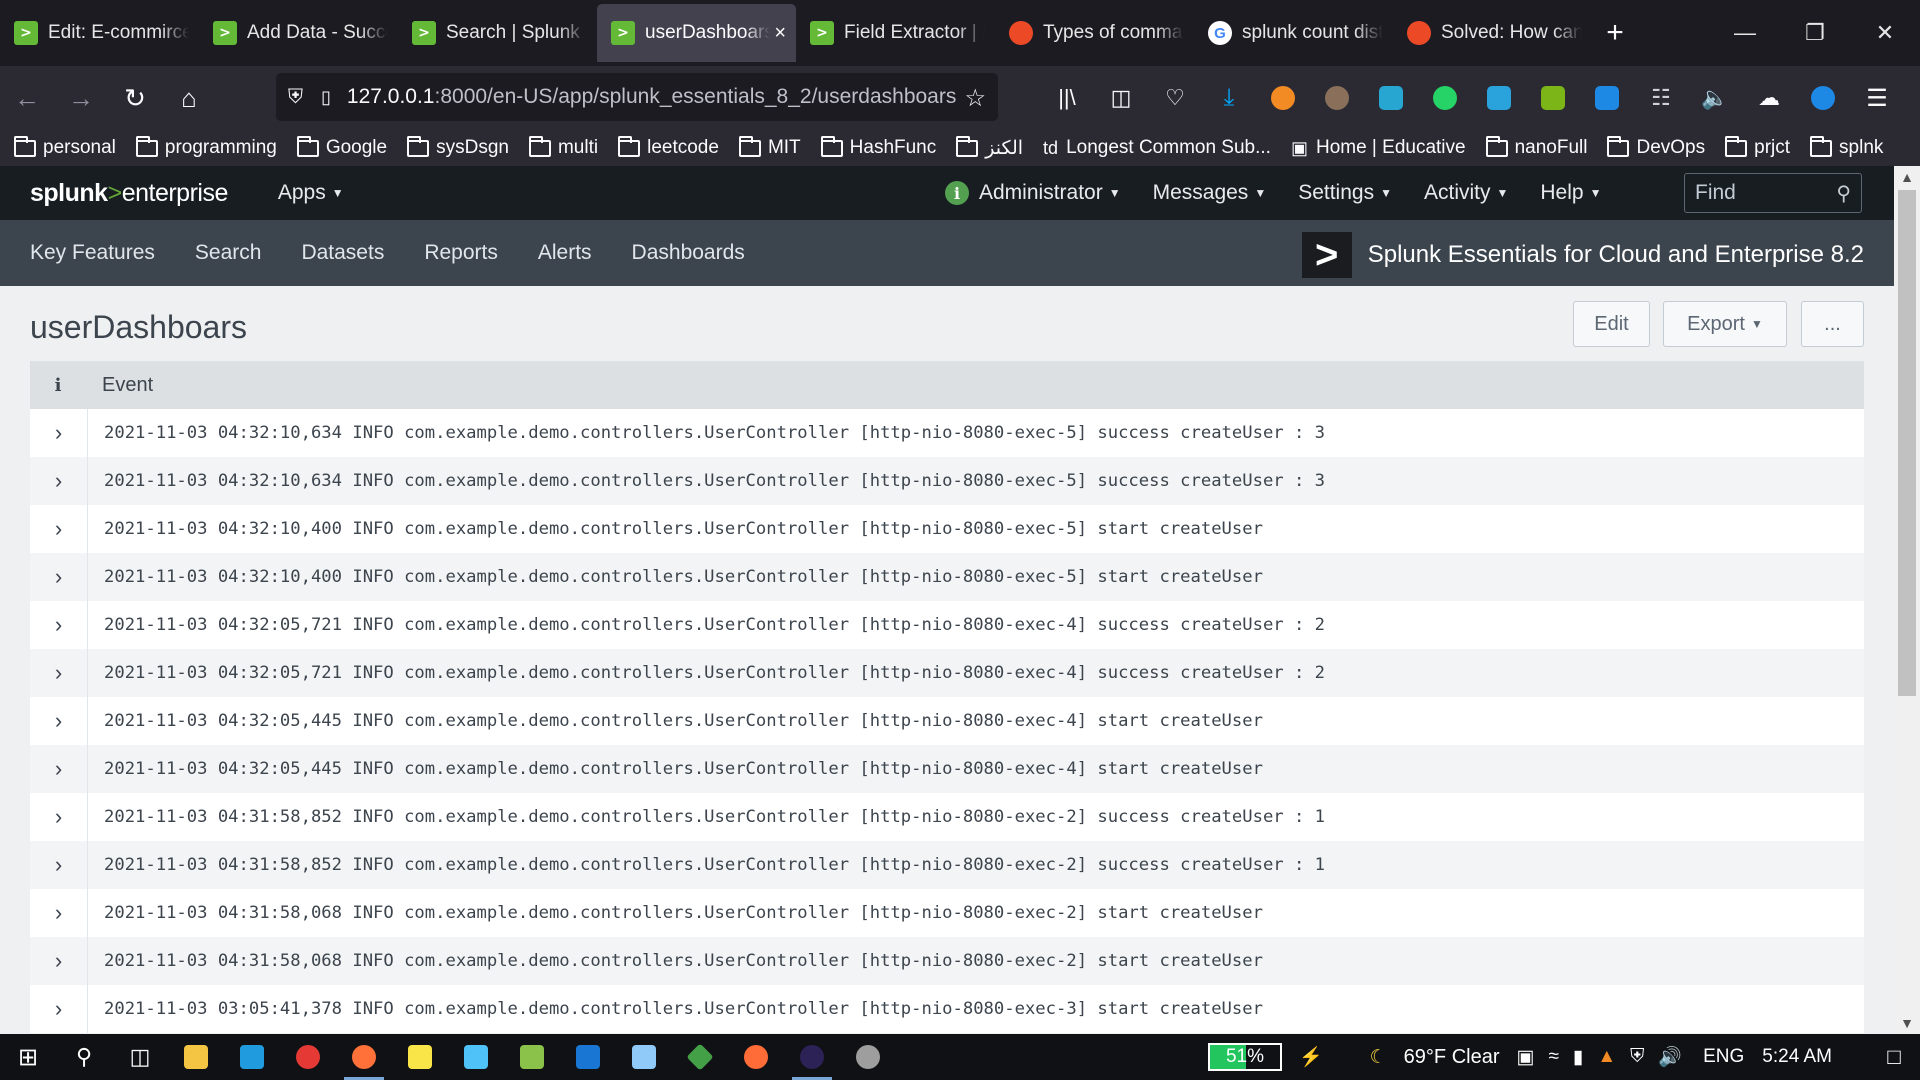  I want to click on splunk-logo: splunk>enterprise, so click(129, 193).